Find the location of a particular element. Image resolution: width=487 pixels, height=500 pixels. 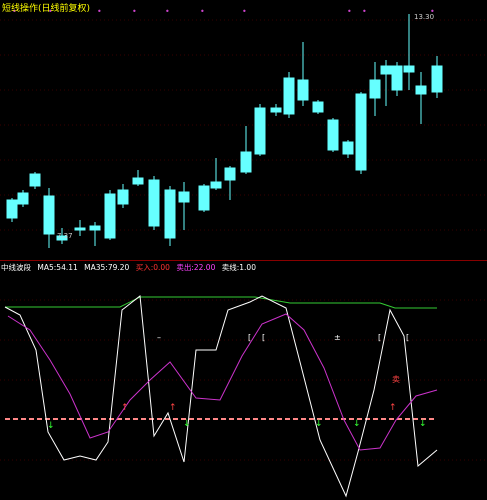

marker-glyph: – is located at coordinates (159, 337).